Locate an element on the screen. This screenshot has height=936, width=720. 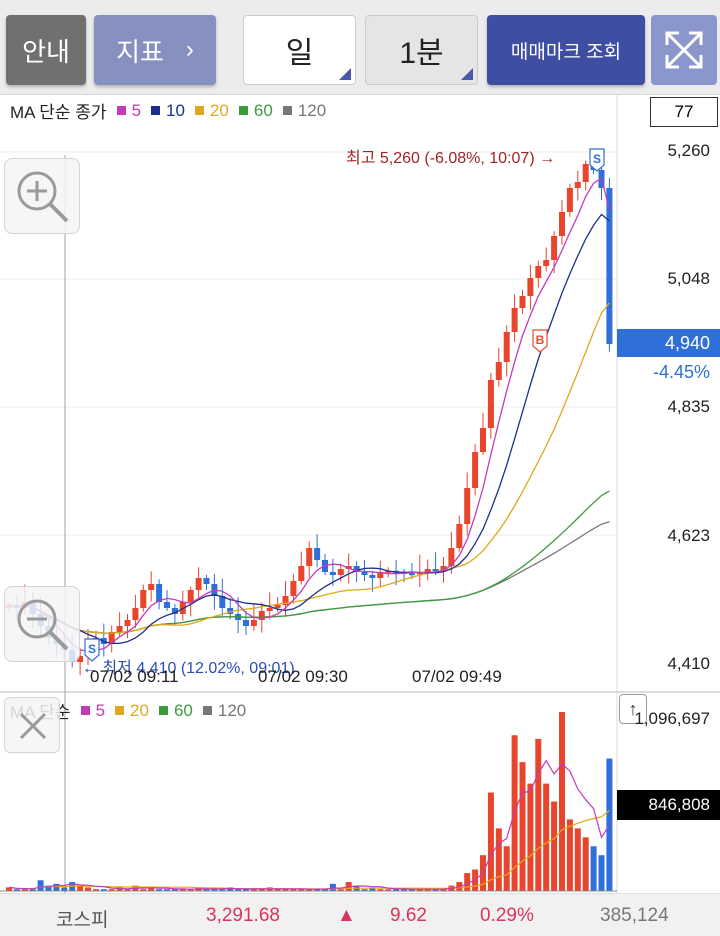
zoom-in-icon is located at coordinates (43, 197).